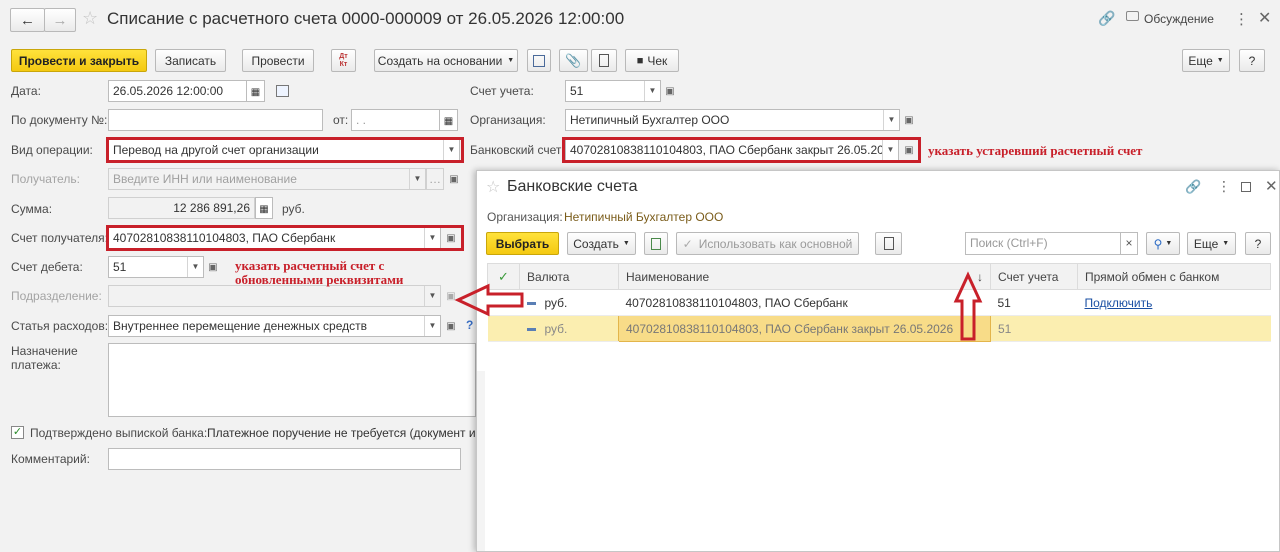 The image size is (1280, 552). Describe the element at coordinates (284, 459) in the screenshot. I see `comment-field` at that location.